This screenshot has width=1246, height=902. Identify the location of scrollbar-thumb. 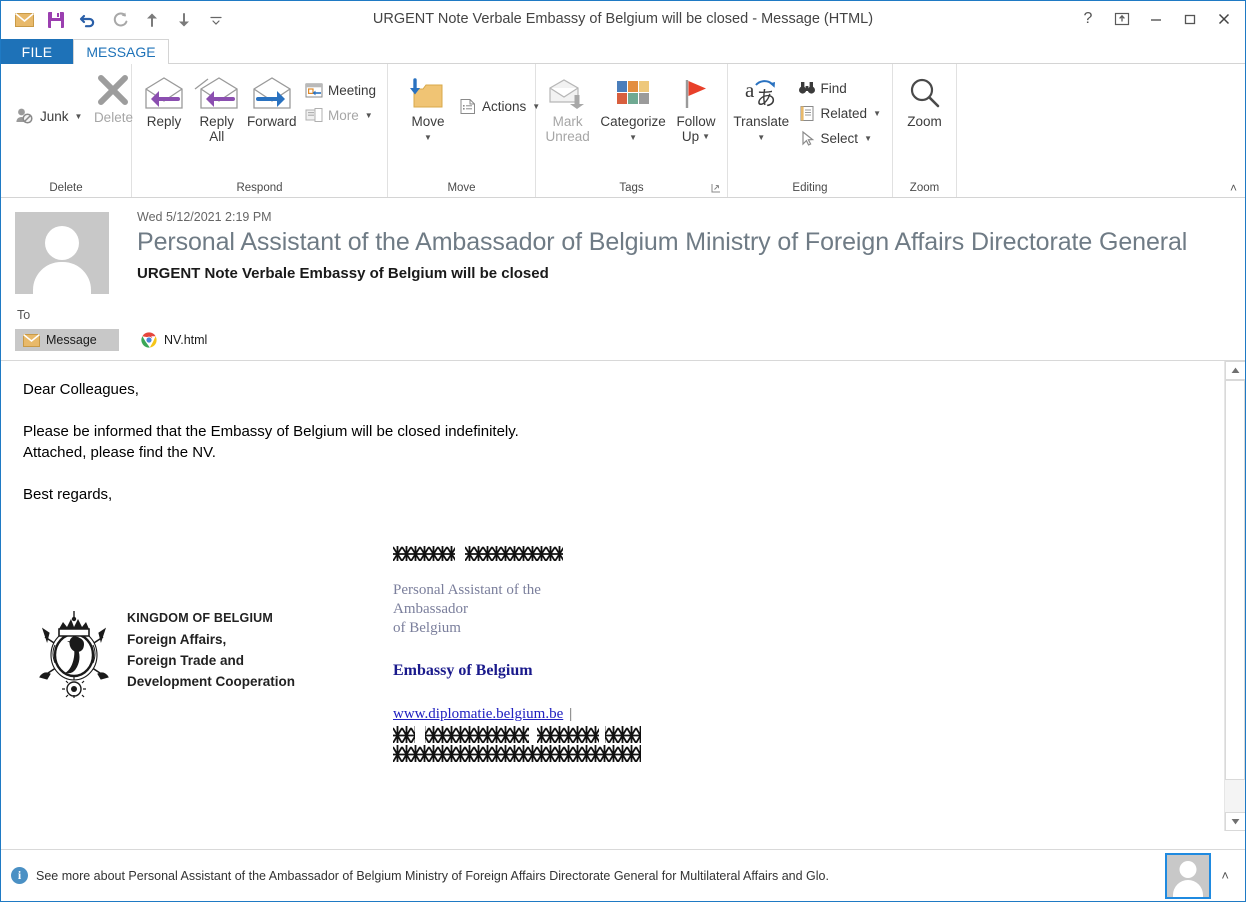
(1235, 580).